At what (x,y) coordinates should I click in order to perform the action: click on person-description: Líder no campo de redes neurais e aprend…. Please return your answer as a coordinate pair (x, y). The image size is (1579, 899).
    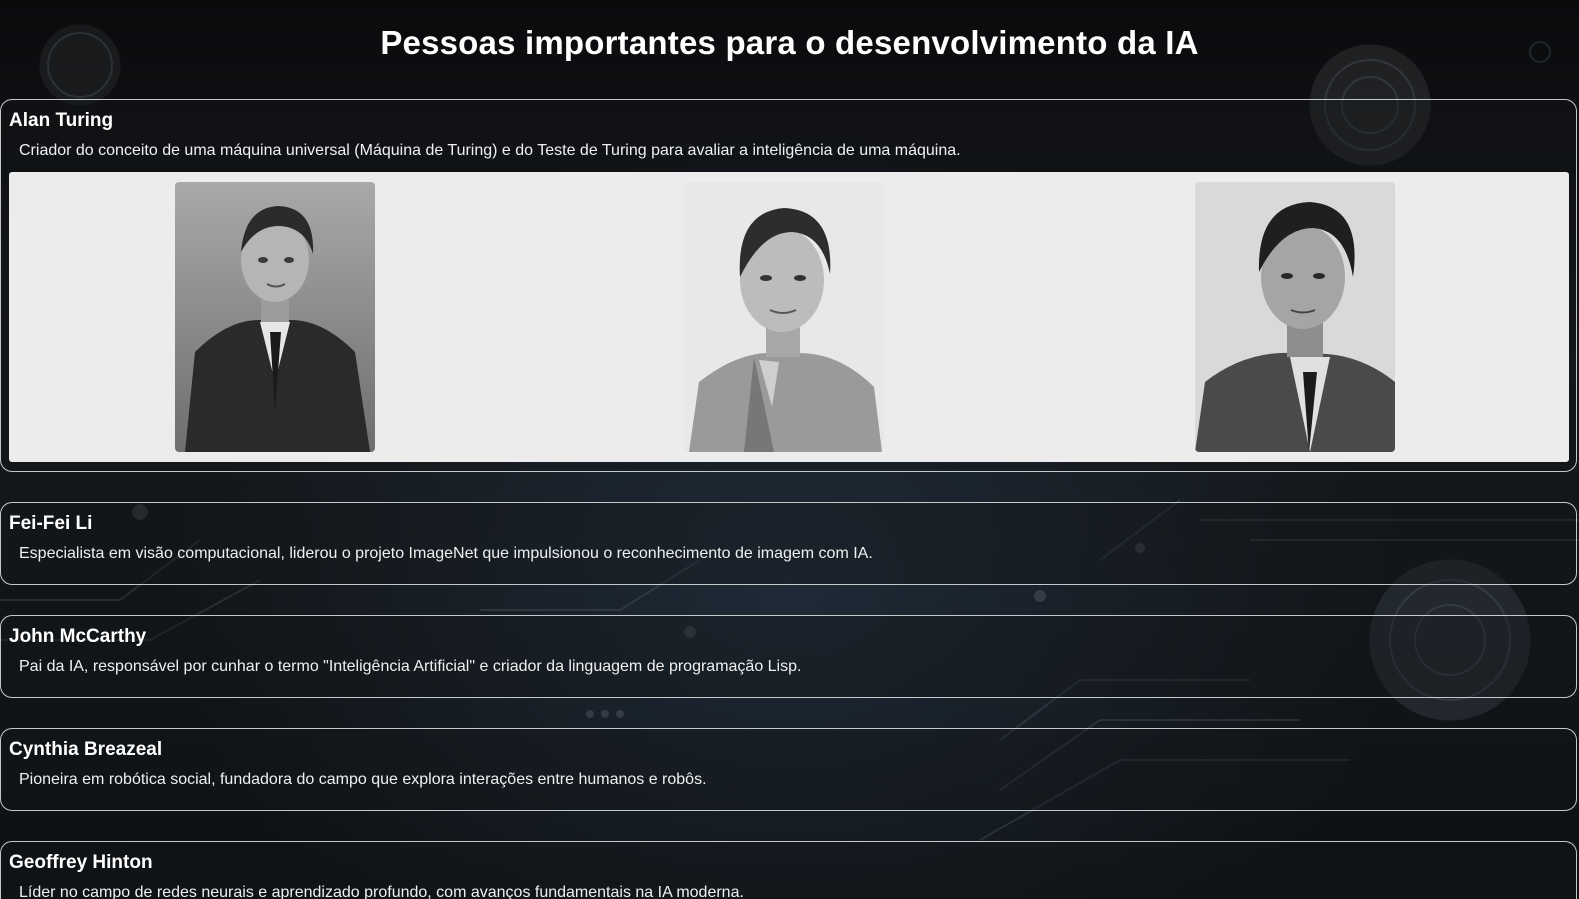
    Looking at the image, I should click on (381, 891).